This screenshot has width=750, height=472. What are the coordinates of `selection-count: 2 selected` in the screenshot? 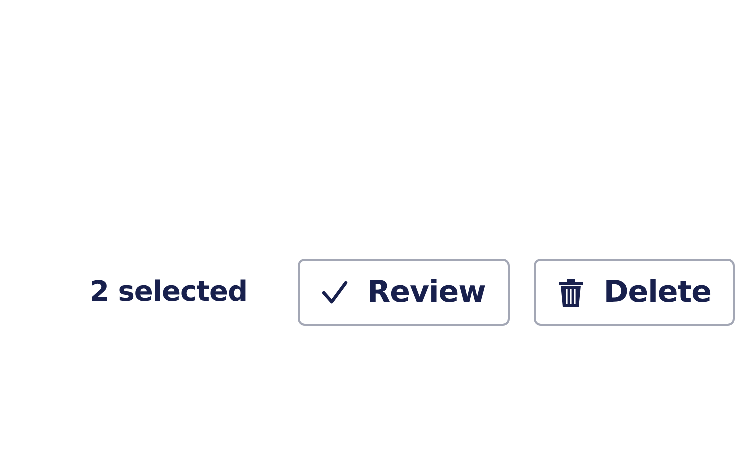 It's located at (169, 292).